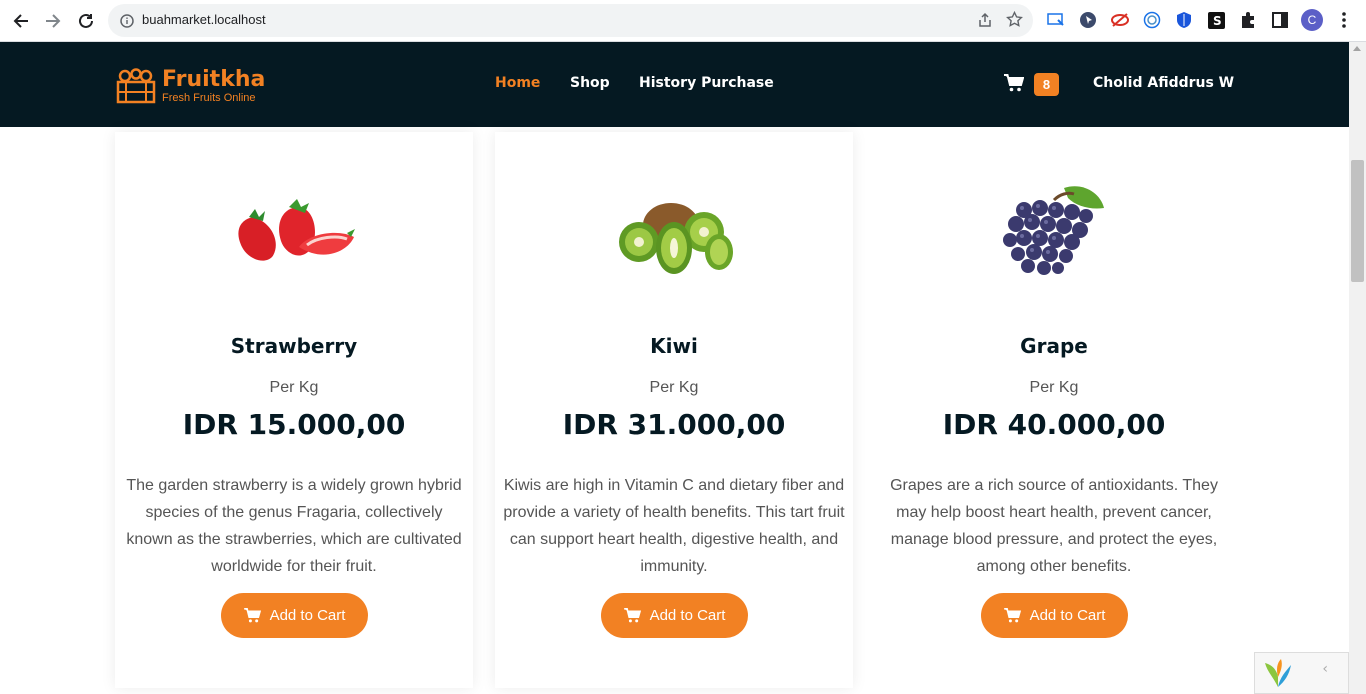 Image resolution: width=1366 pixels, height=694 pixels. I want to click on nav-shop: Shop, so click(590, 83).